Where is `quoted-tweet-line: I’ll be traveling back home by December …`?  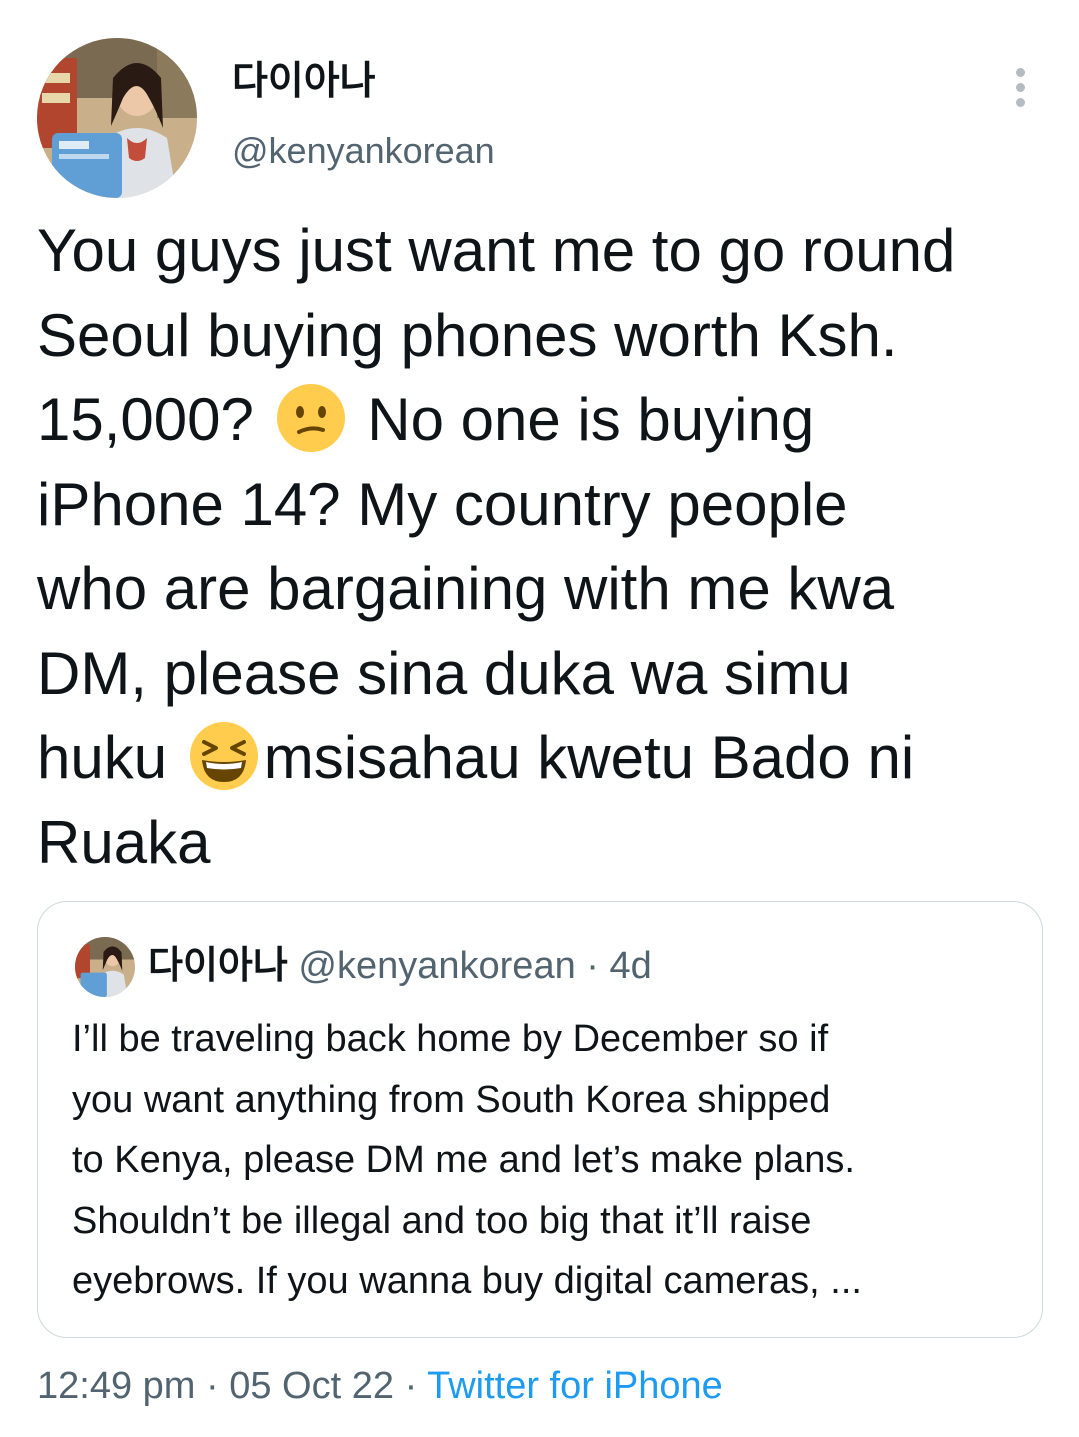
quoted-tweet-line: I’ll be traveling back home by December … is located at coordinates (450, 1039).